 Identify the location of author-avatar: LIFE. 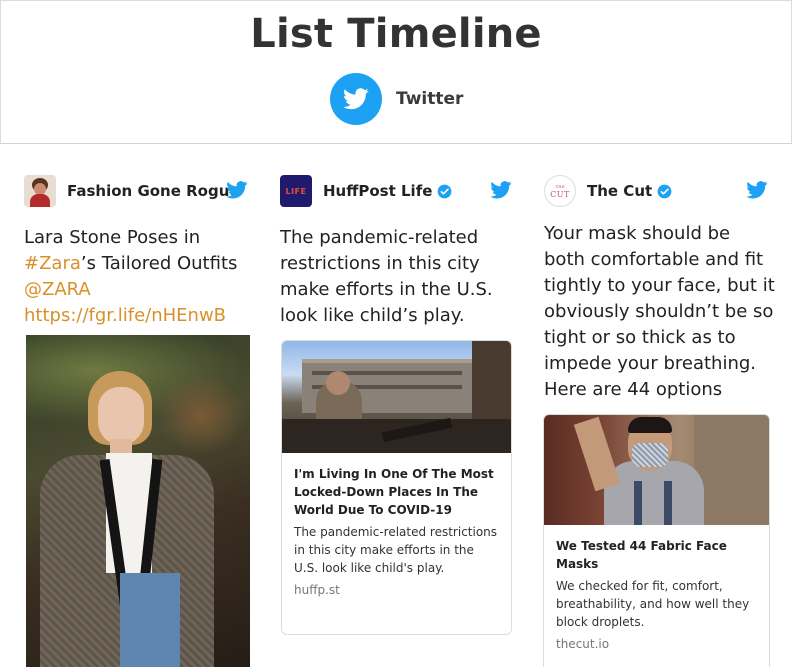
(296, 191).